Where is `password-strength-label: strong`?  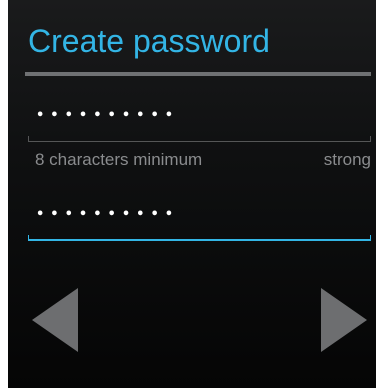 password-strength-label: strong is located at coordinates (347, 159).